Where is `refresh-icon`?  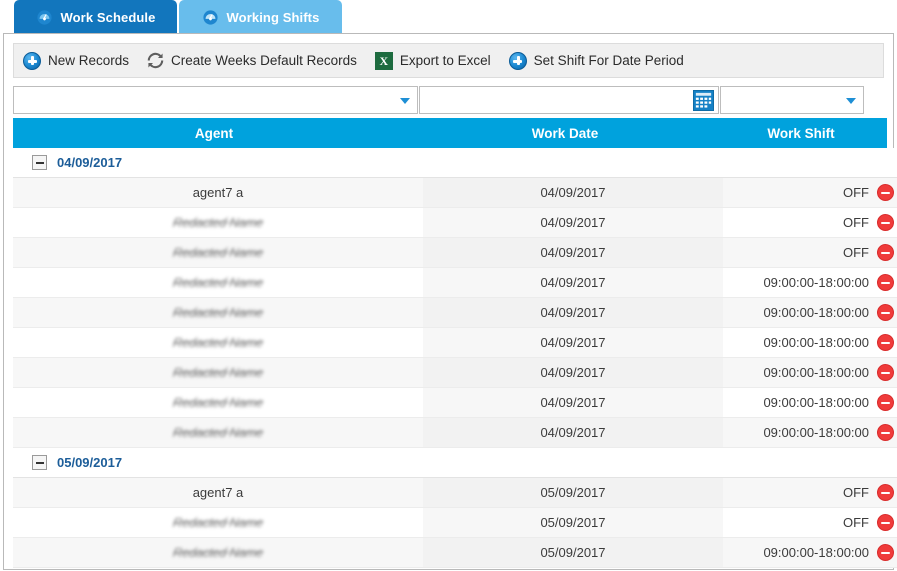 refresh-icon is located at coordinates (155, 60).